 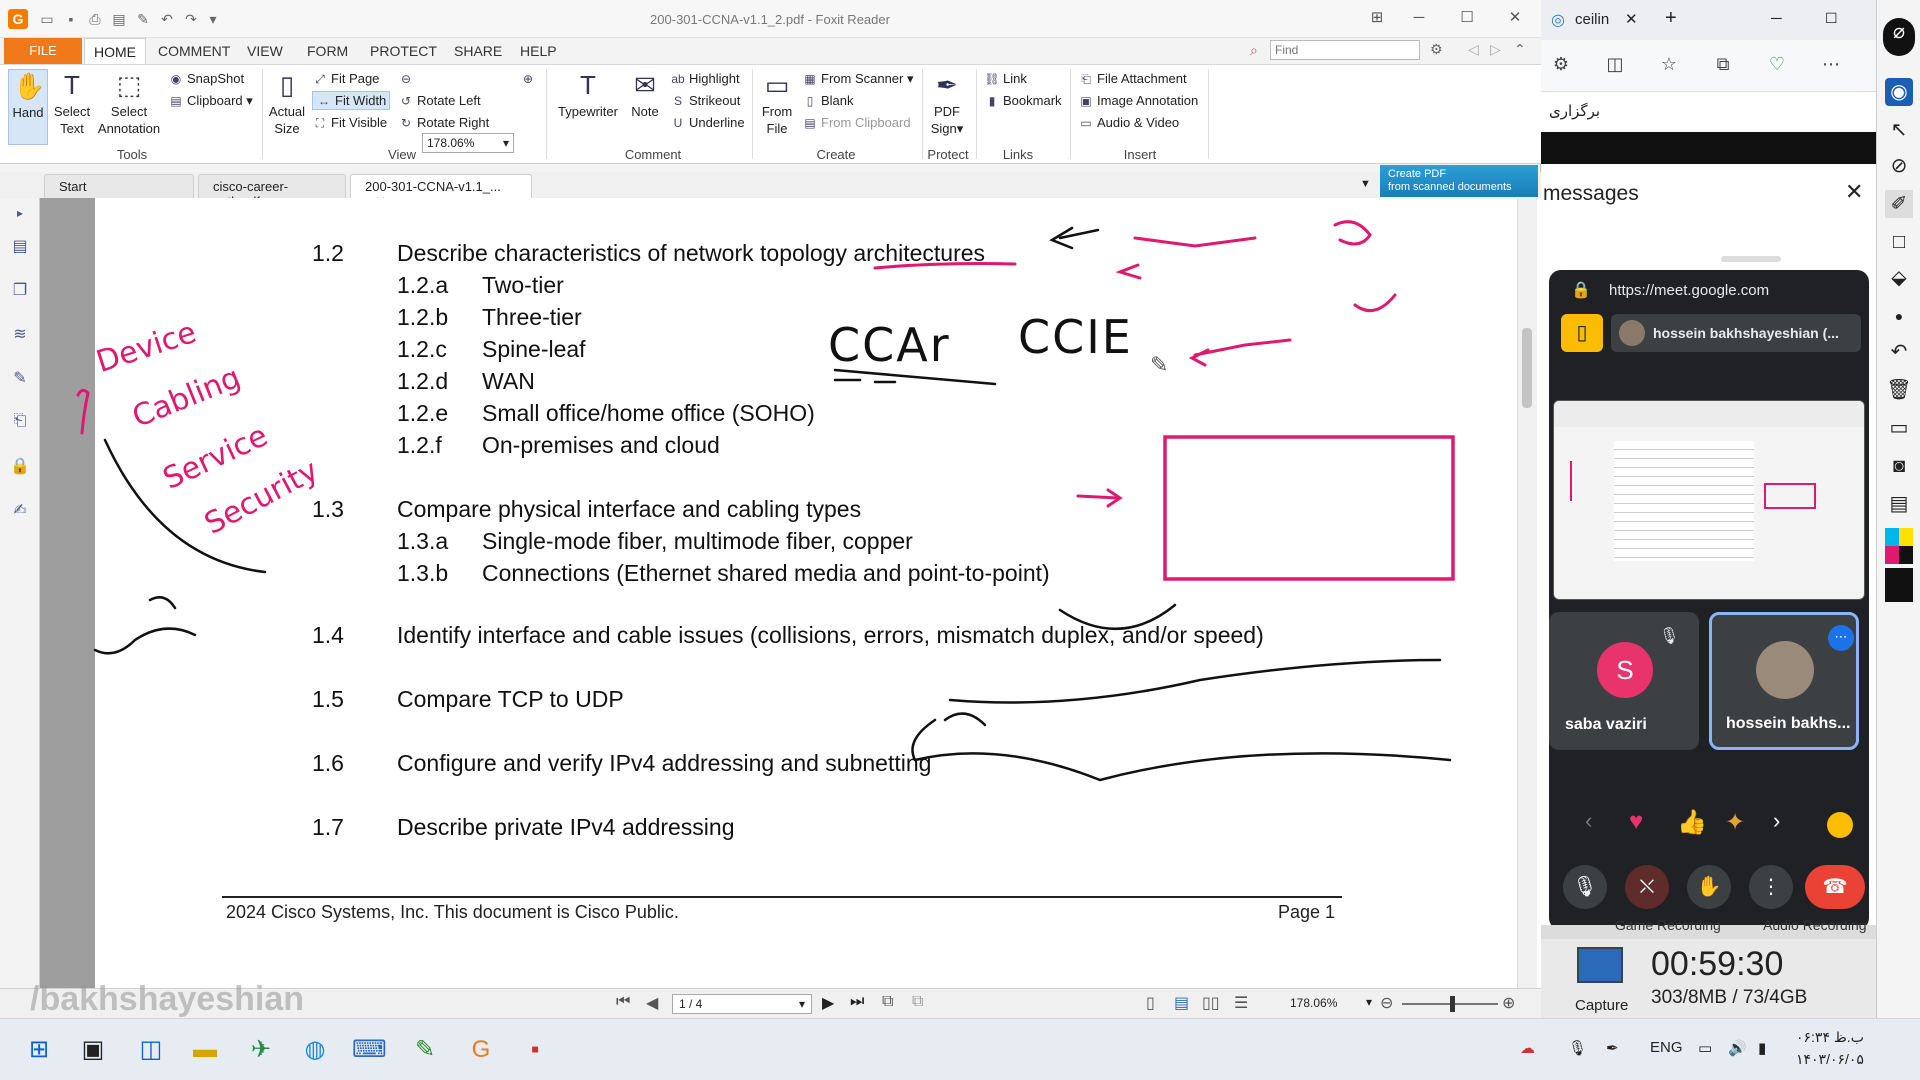 I want to click on extension-icon: ⚙, so click(x=1561, y=66).